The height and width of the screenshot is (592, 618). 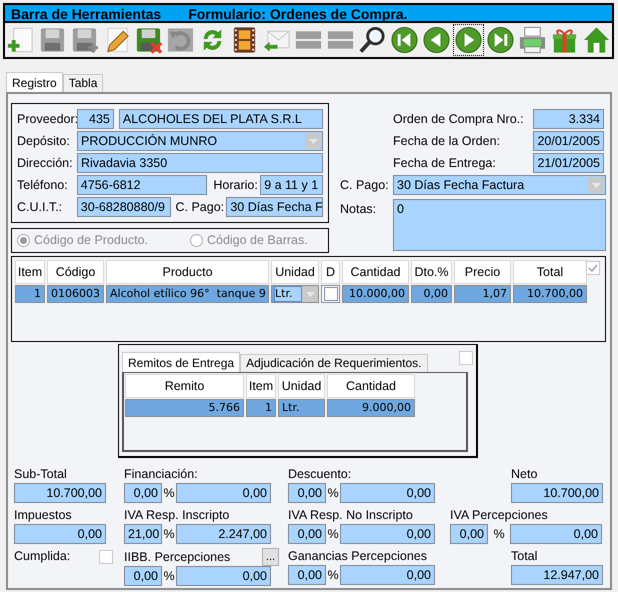 What do you see at coordinates (161, 474) in the screenshot?
I see `field-label: Financiación:` at bounding box center [161, 474].